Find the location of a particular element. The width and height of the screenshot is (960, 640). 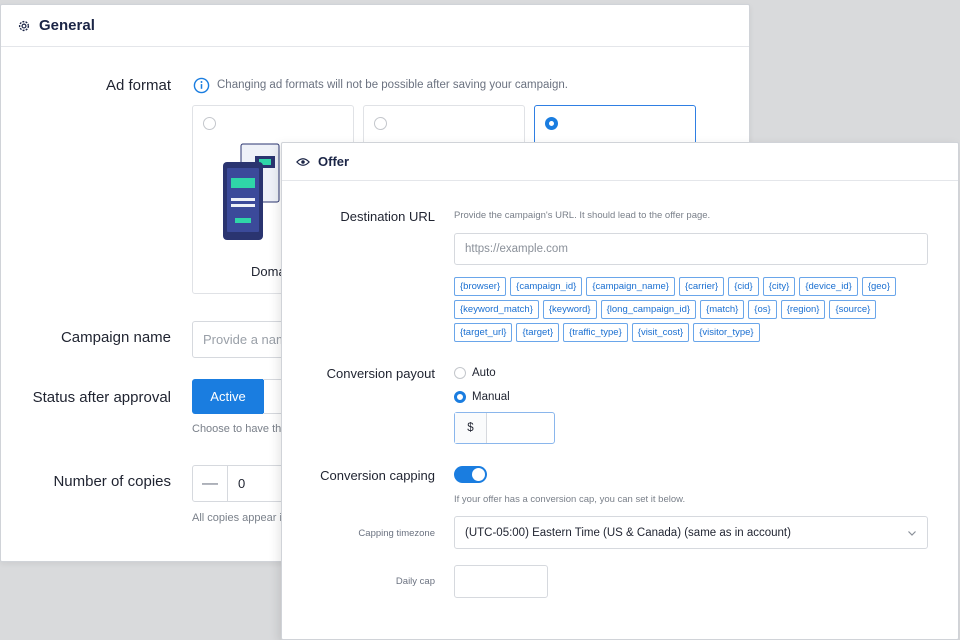

currency-symbol: $ is located at coordinates (471, 428).